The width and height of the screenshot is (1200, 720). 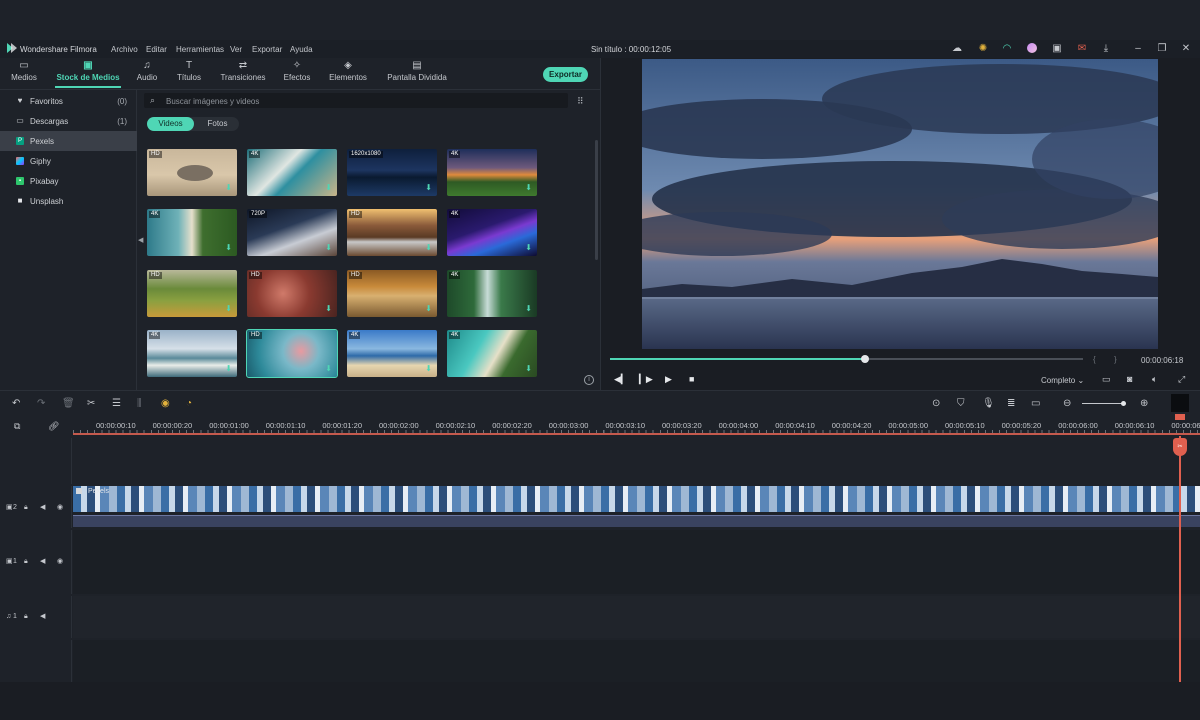 I want to click on tab-audio: ♫ Audio, so click(x=147, y=71).